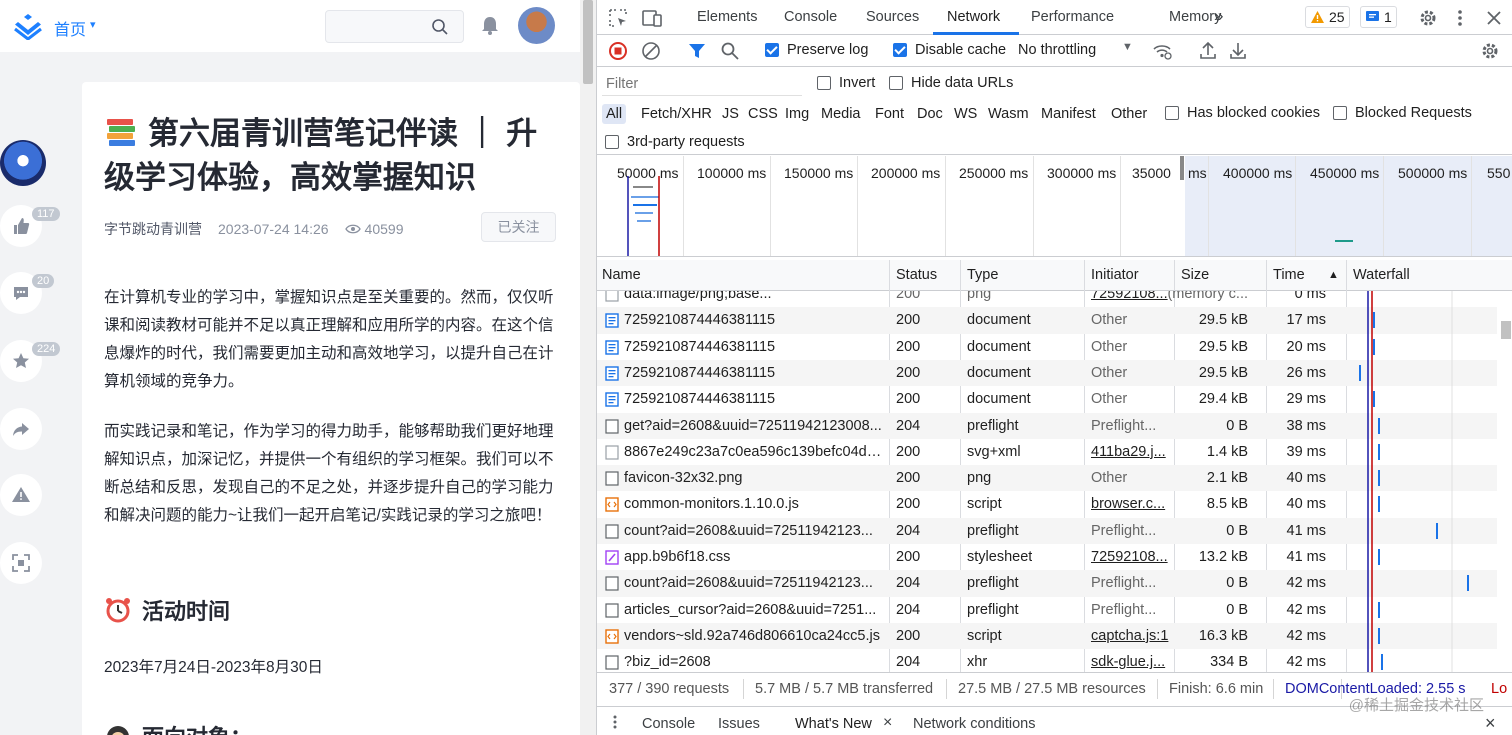  Describe the element at coordinates (652, 18) in the screenshot. I see `device-toolbar-icon` at that location.